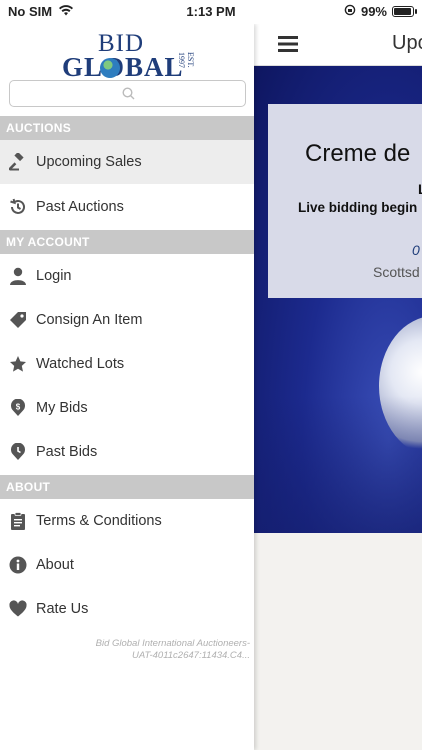  I want to click on menu-label-terms: Terms & Conditions, so click(99, 521).